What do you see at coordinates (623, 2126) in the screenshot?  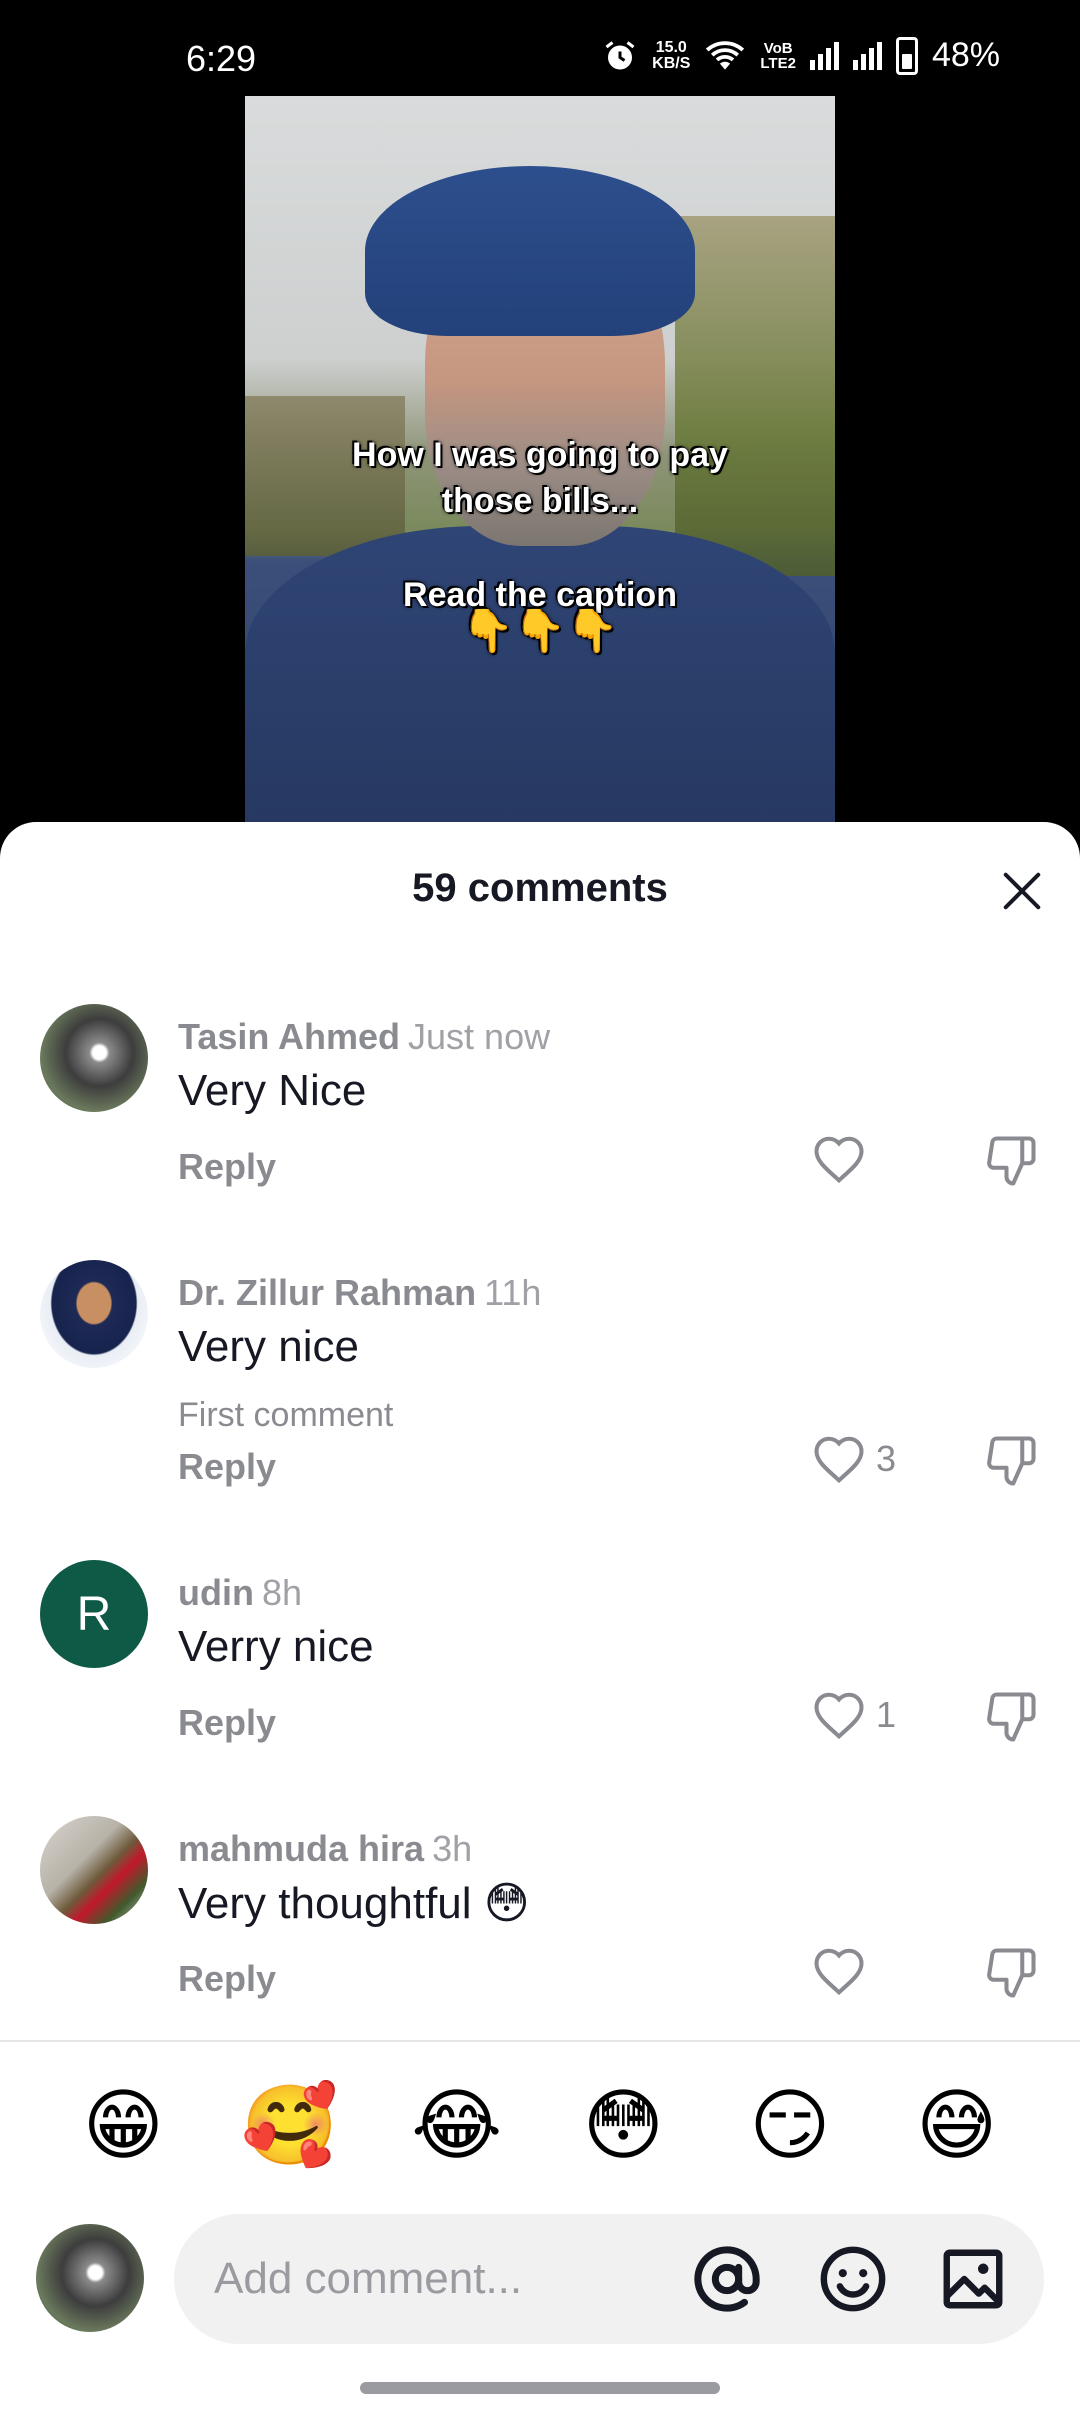 I see `emoji-flushed-button: 😳` at bounding box center [623, 2126].